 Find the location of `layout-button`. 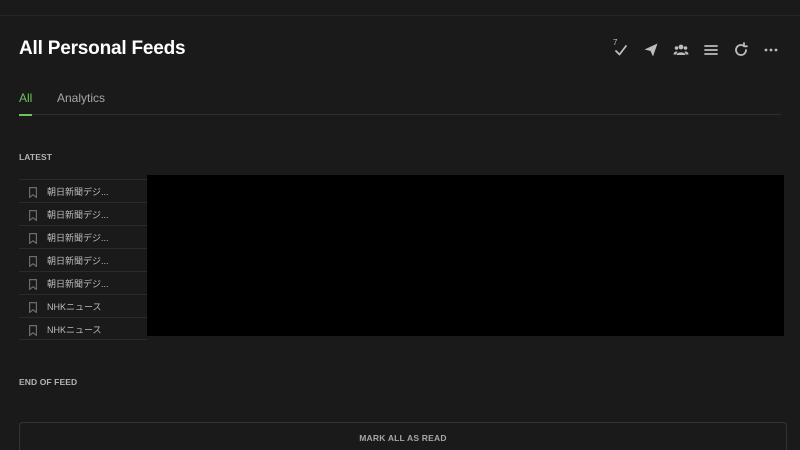

layout-button is located at coordinates (711, 50).